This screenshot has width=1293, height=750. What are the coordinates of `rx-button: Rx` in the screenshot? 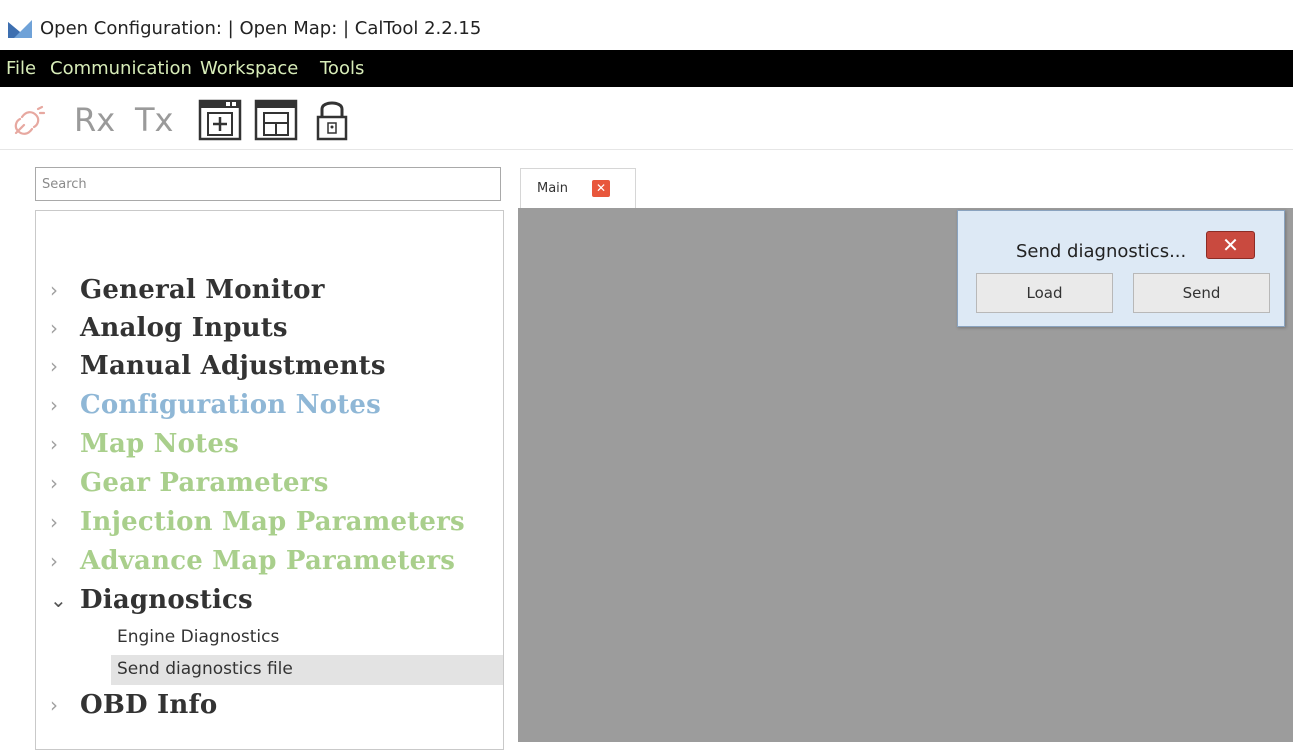 It's located at (94, 120).